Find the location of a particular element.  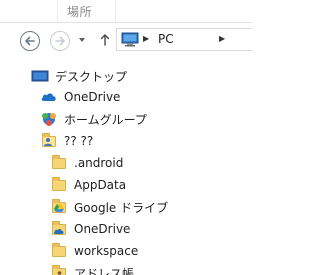

tree-item-label: ホームグループ is located at coordinates (105, 119).